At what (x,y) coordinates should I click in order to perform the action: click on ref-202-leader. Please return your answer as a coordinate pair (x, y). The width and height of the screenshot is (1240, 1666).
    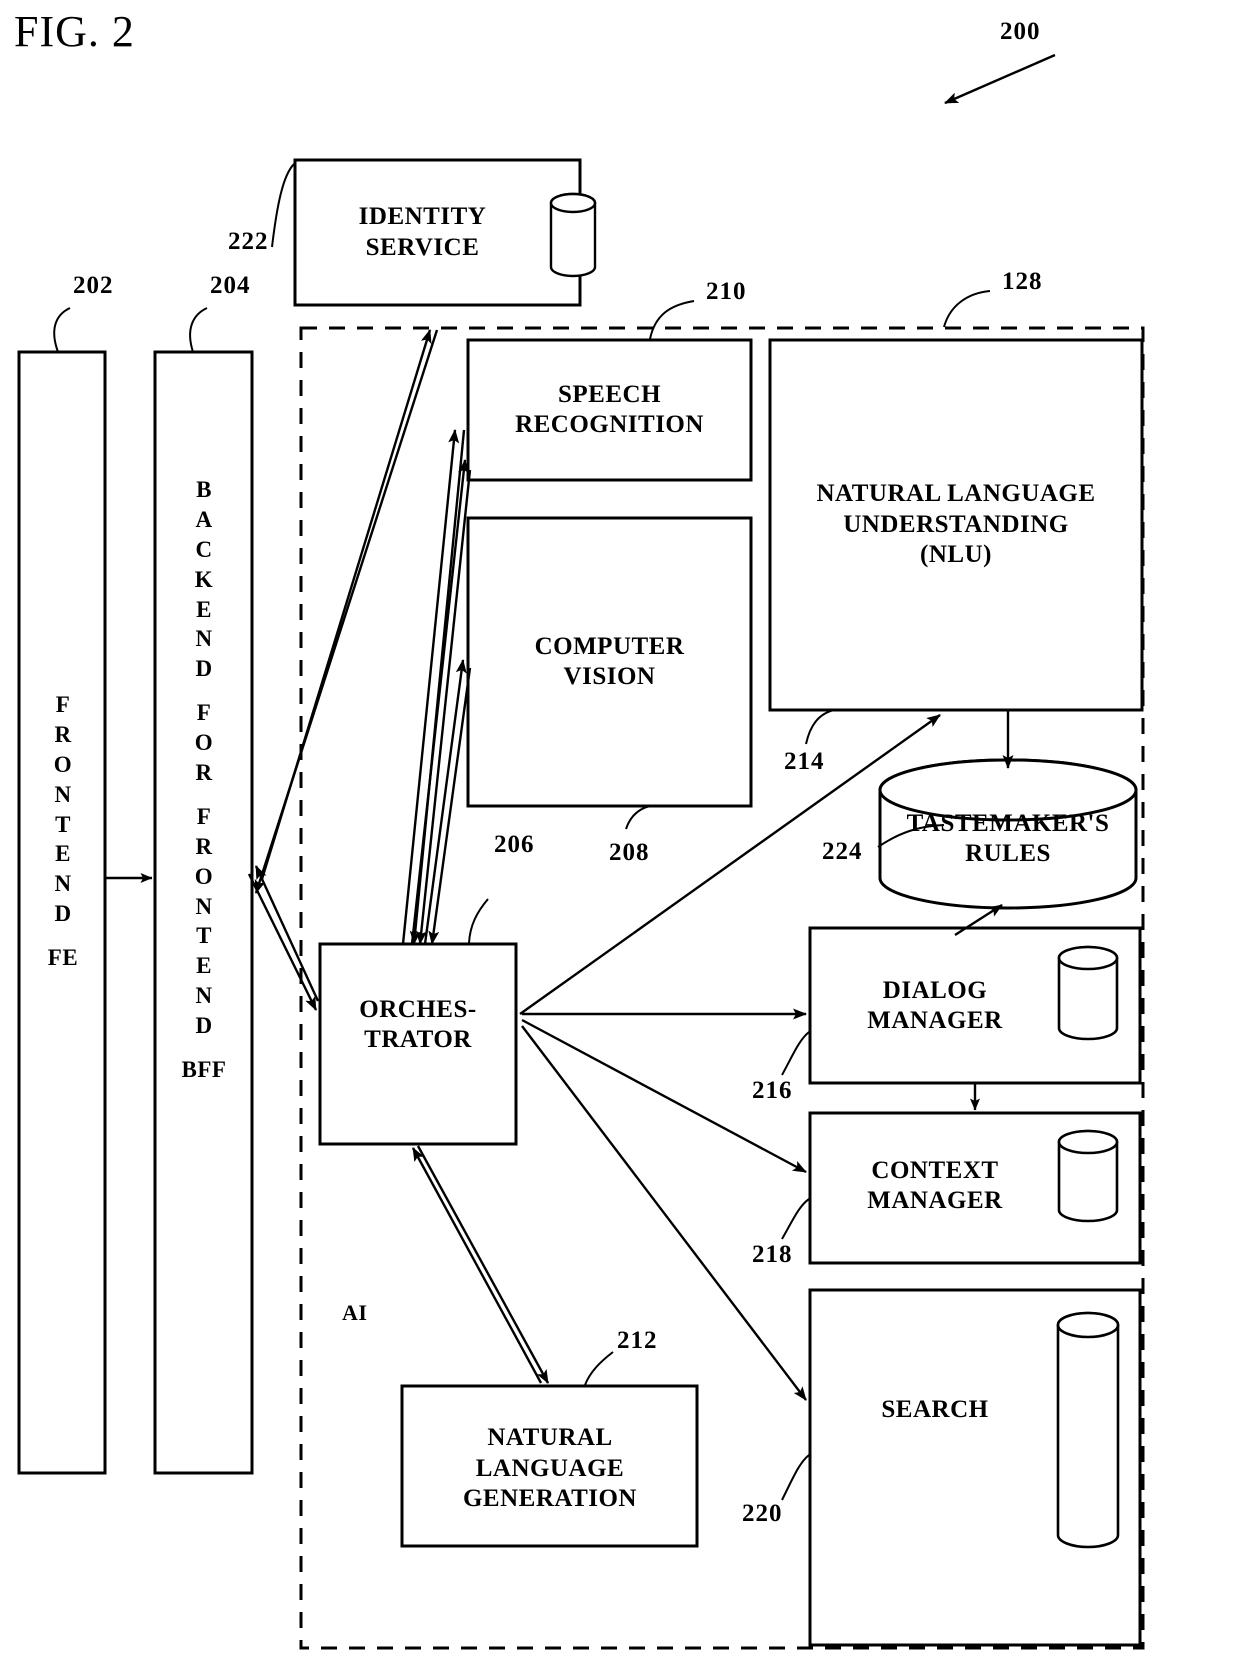
    Looking at the image, I should click on (62, 330).